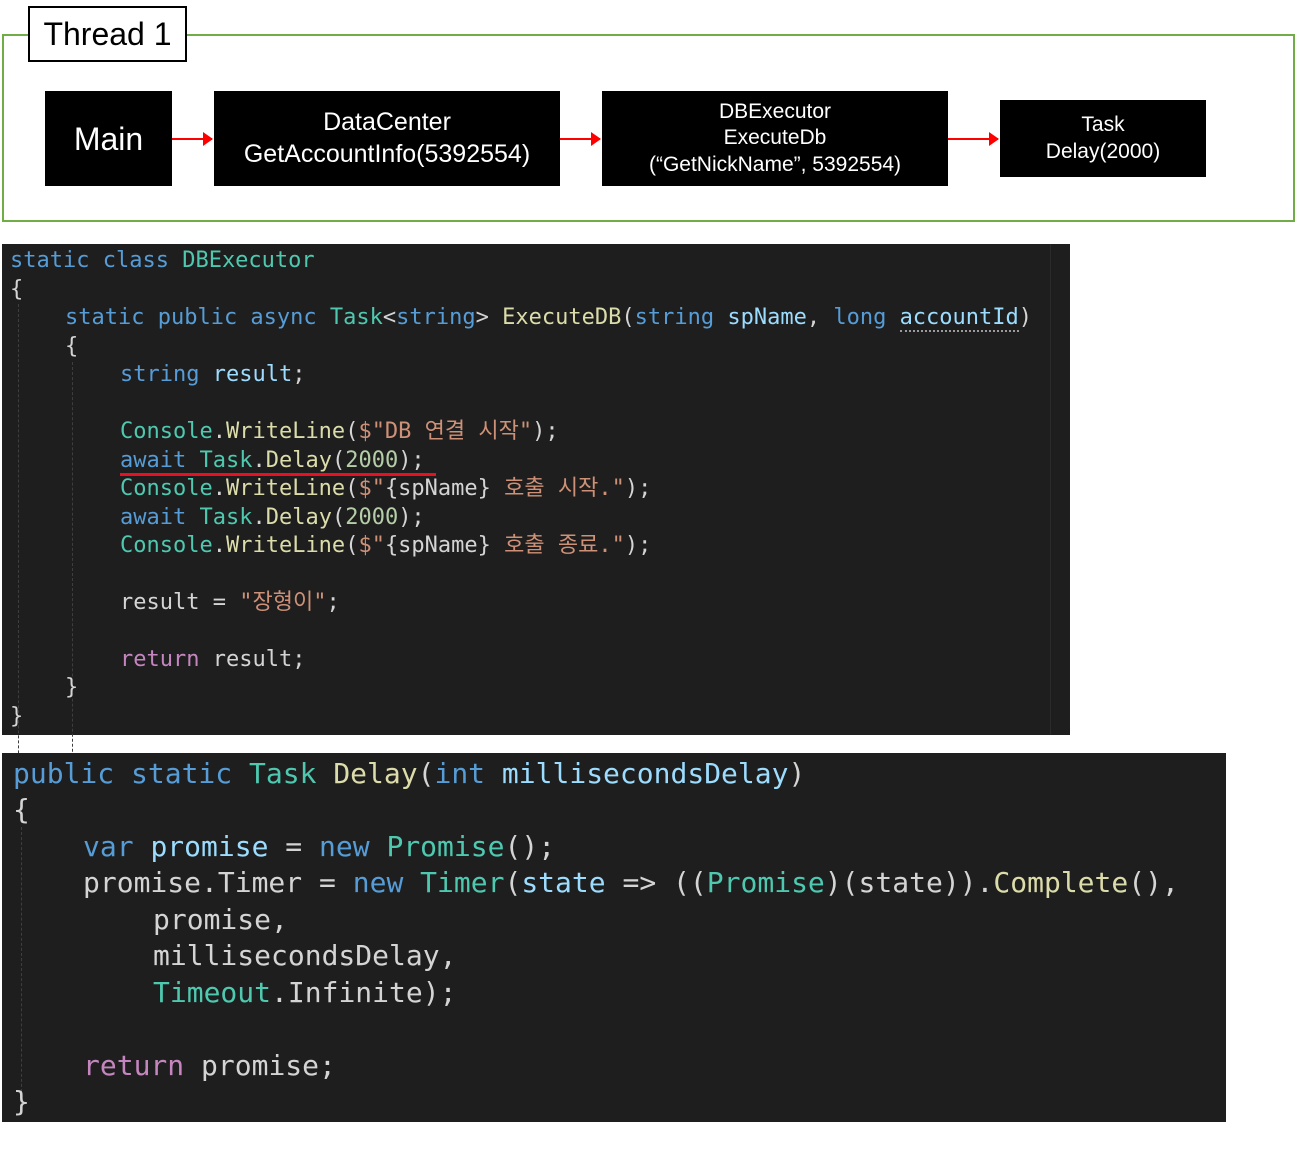 The width and height of the screenshot is (1300, 1149). I want to click on code-line: return result;, so click(213, 659).